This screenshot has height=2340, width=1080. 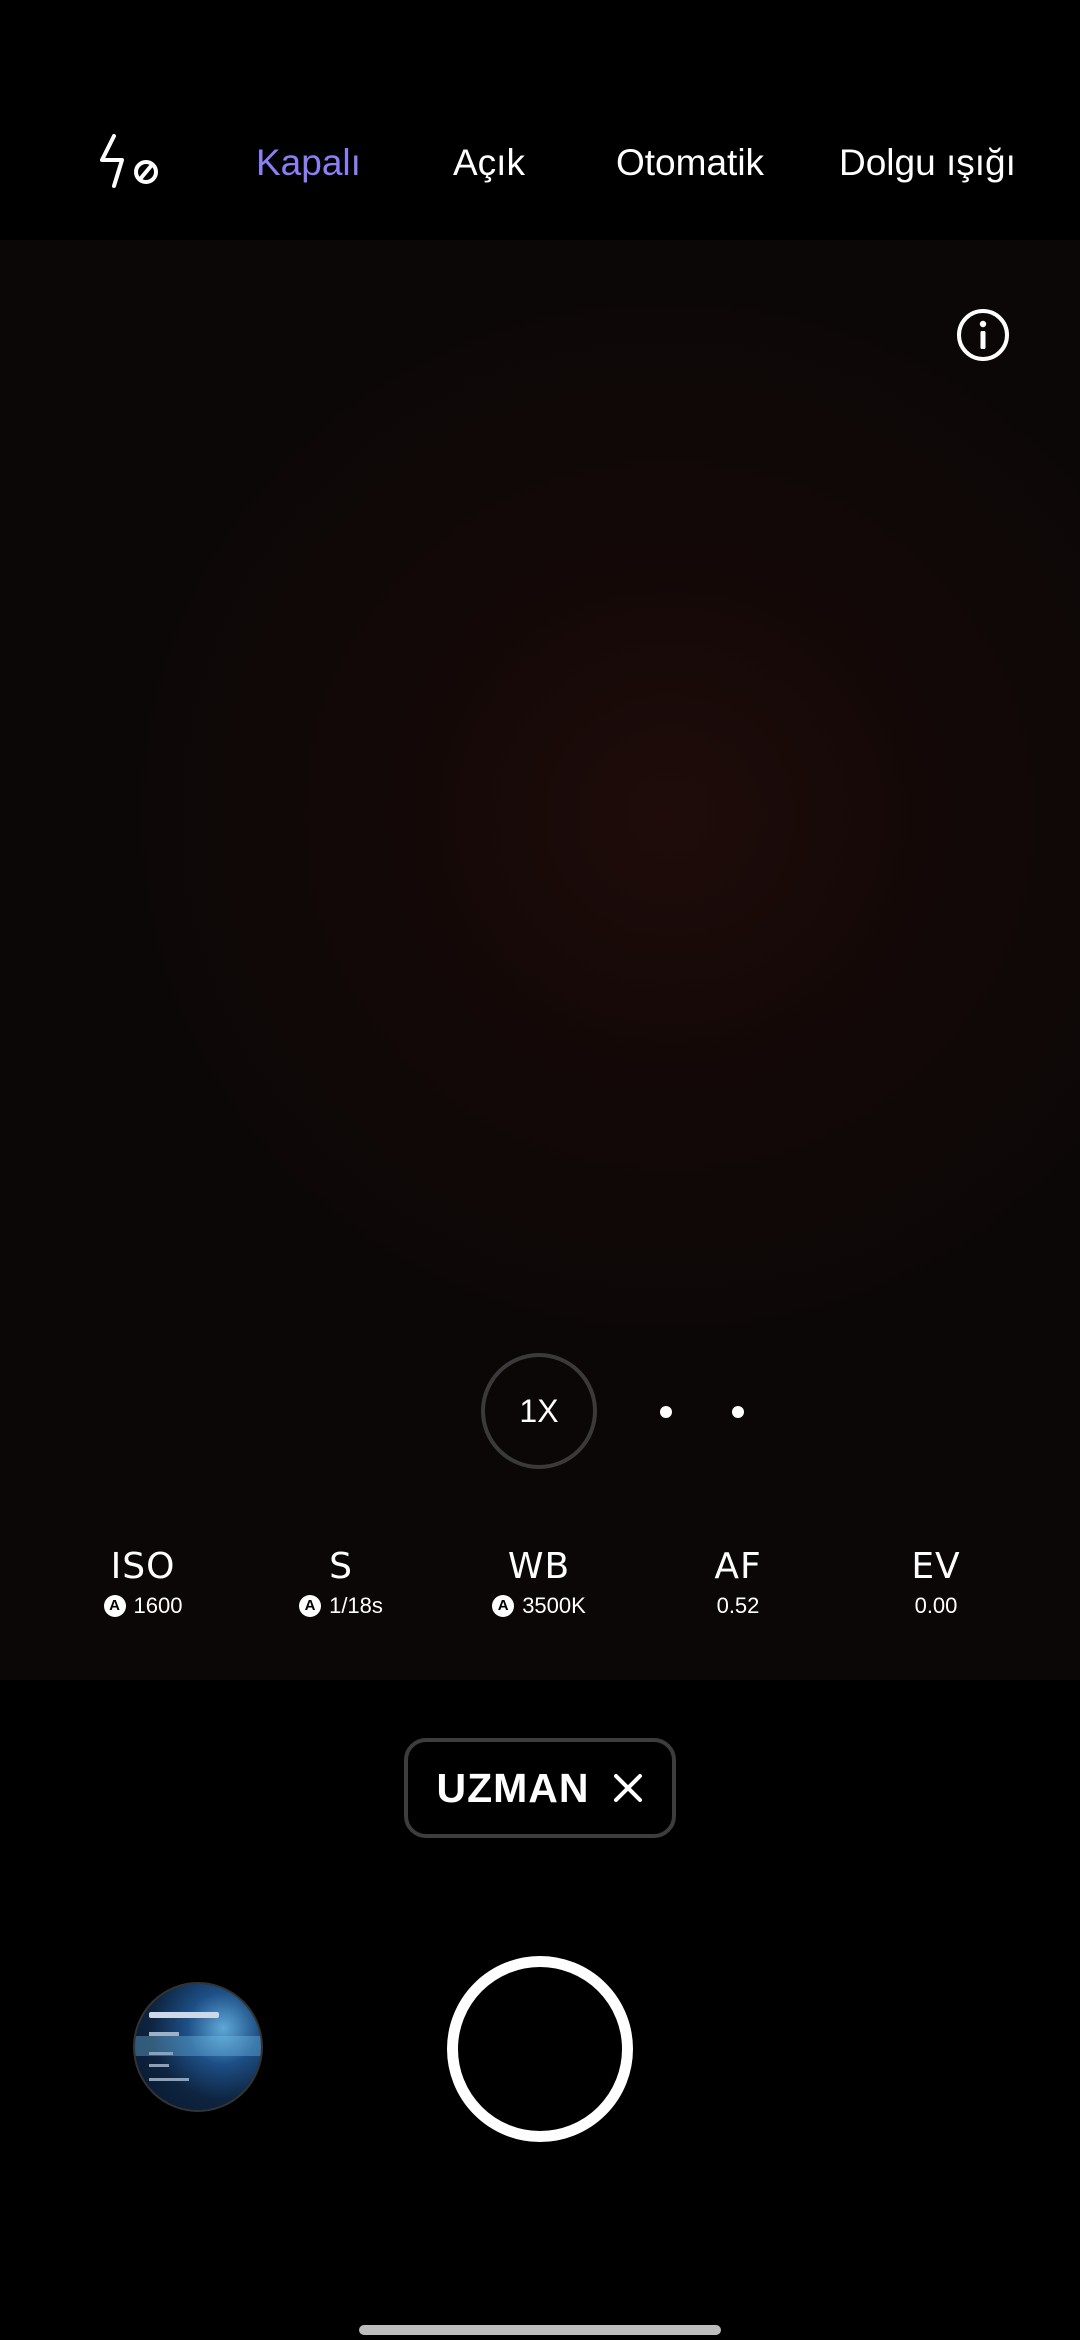 I want to click on param-shutter-value: 1/18s, so click(x=356, y=1605).